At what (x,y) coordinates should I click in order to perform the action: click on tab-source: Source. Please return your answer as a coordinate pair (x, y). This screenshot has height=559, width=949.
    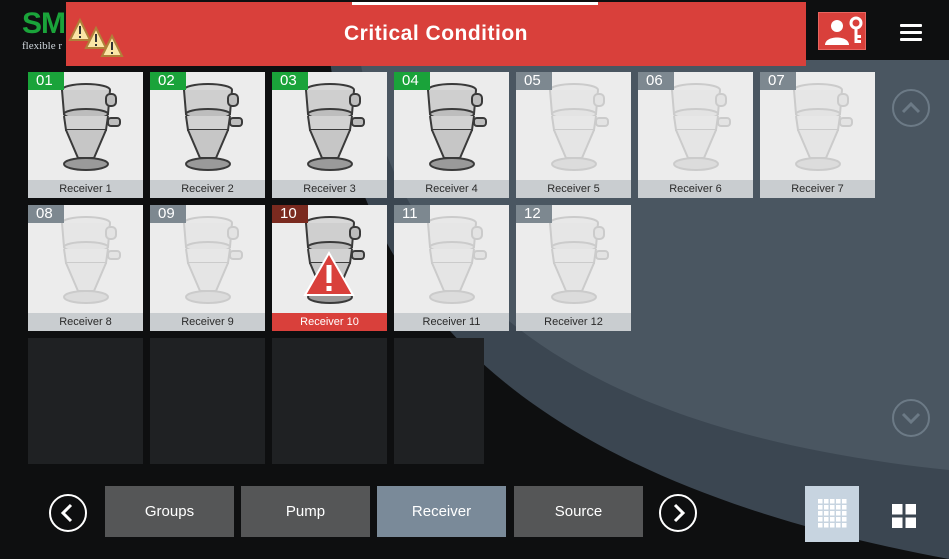
    Looking at the image, I should click on (578, 511).